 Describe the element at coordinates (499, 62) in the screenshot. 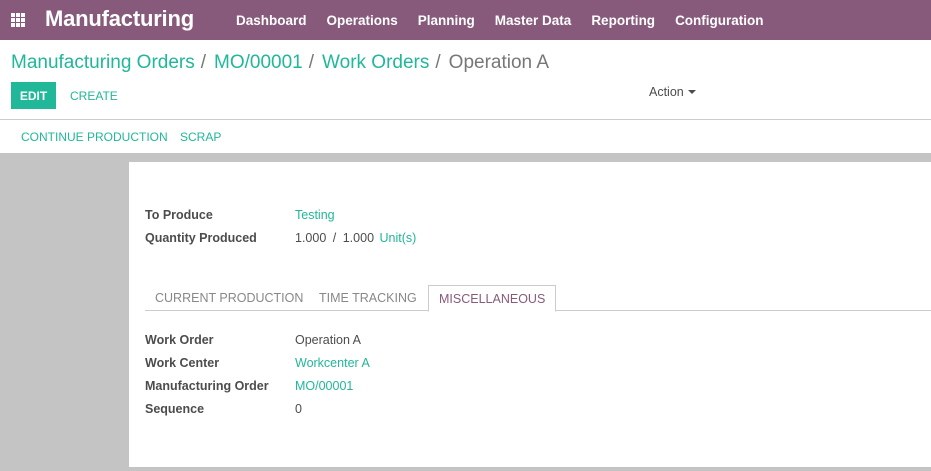

I see `breadcrumb-current: Operation A` at that location.